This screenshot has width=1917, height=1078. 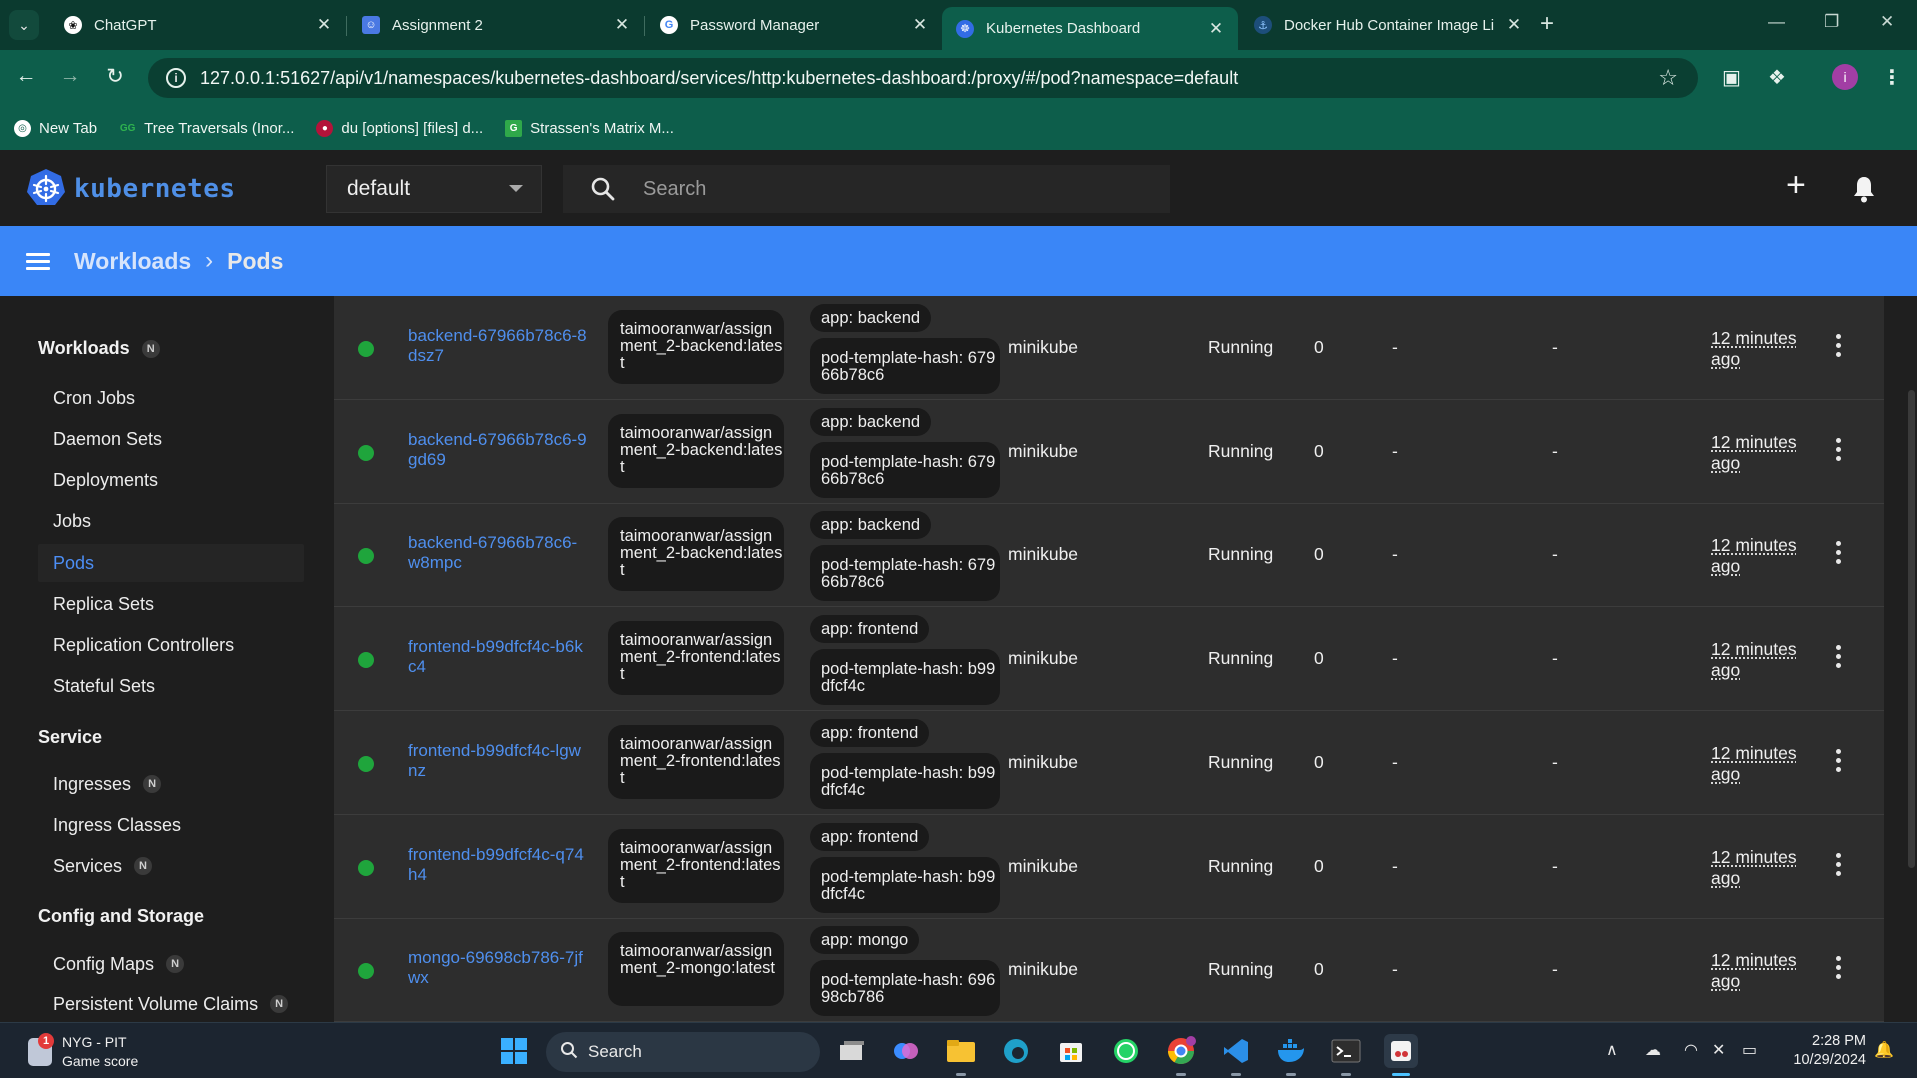 I want to click on chrome-icon, so click(x=1181, y=1055).